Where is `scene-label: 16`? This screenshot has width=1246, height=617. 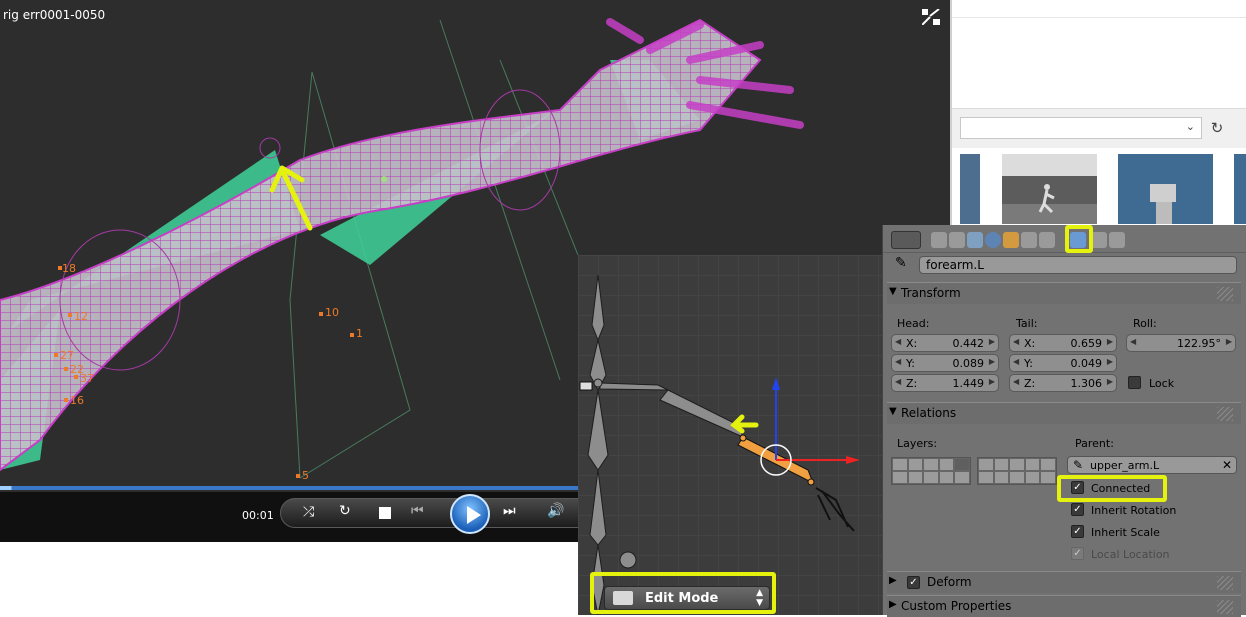
scene-label: 16 is located at coordinates (77, 400).